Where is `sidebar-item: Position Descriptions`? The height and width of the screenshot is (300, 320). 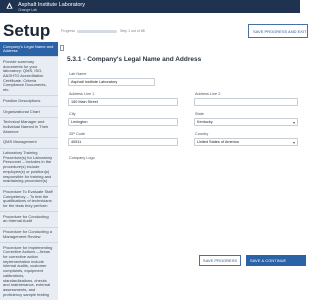
sidebar-item: Position Descriptions is located at coordinates (29, 102).